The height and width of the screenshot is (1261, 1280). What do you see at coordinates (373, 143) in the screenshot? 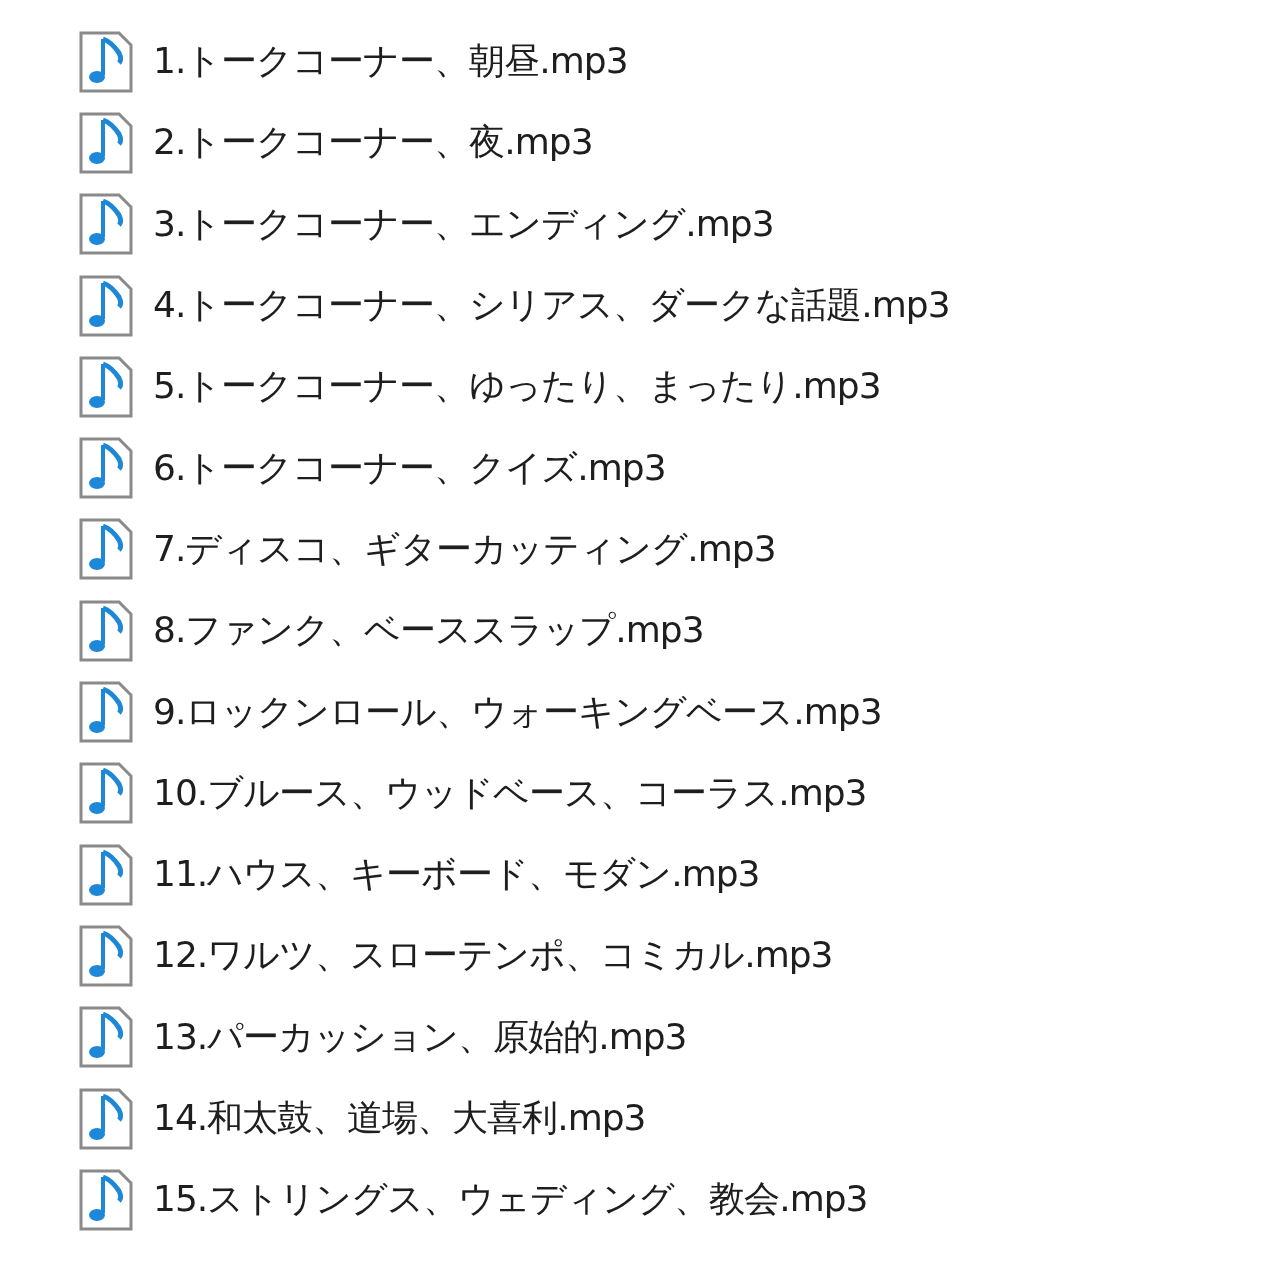
I see `file-name: 2.トークコーナー、夜.mp3` at bounding box center [373, 143].